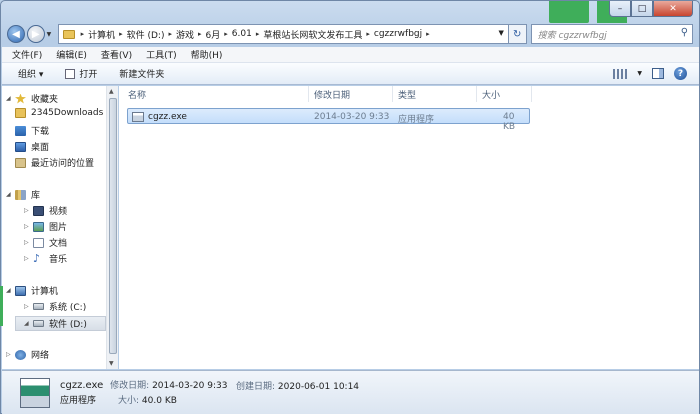 The height and width of the screenshot is (414, 700). What do you see at coordinates (111, 91) in the screenshot?
I see `scroll-up-icon: ▲` at bounding box center [111, 91].